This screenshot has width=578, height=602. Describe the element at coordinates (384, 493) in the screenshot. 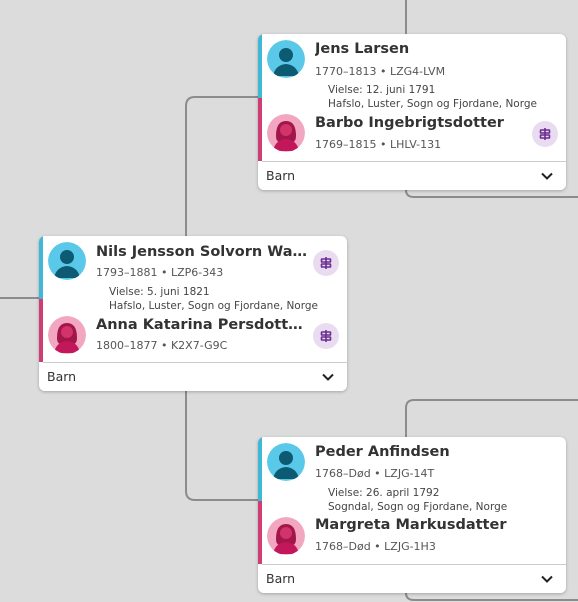

I see `marriage-date: Vielse: 26. april 1792` at that location.